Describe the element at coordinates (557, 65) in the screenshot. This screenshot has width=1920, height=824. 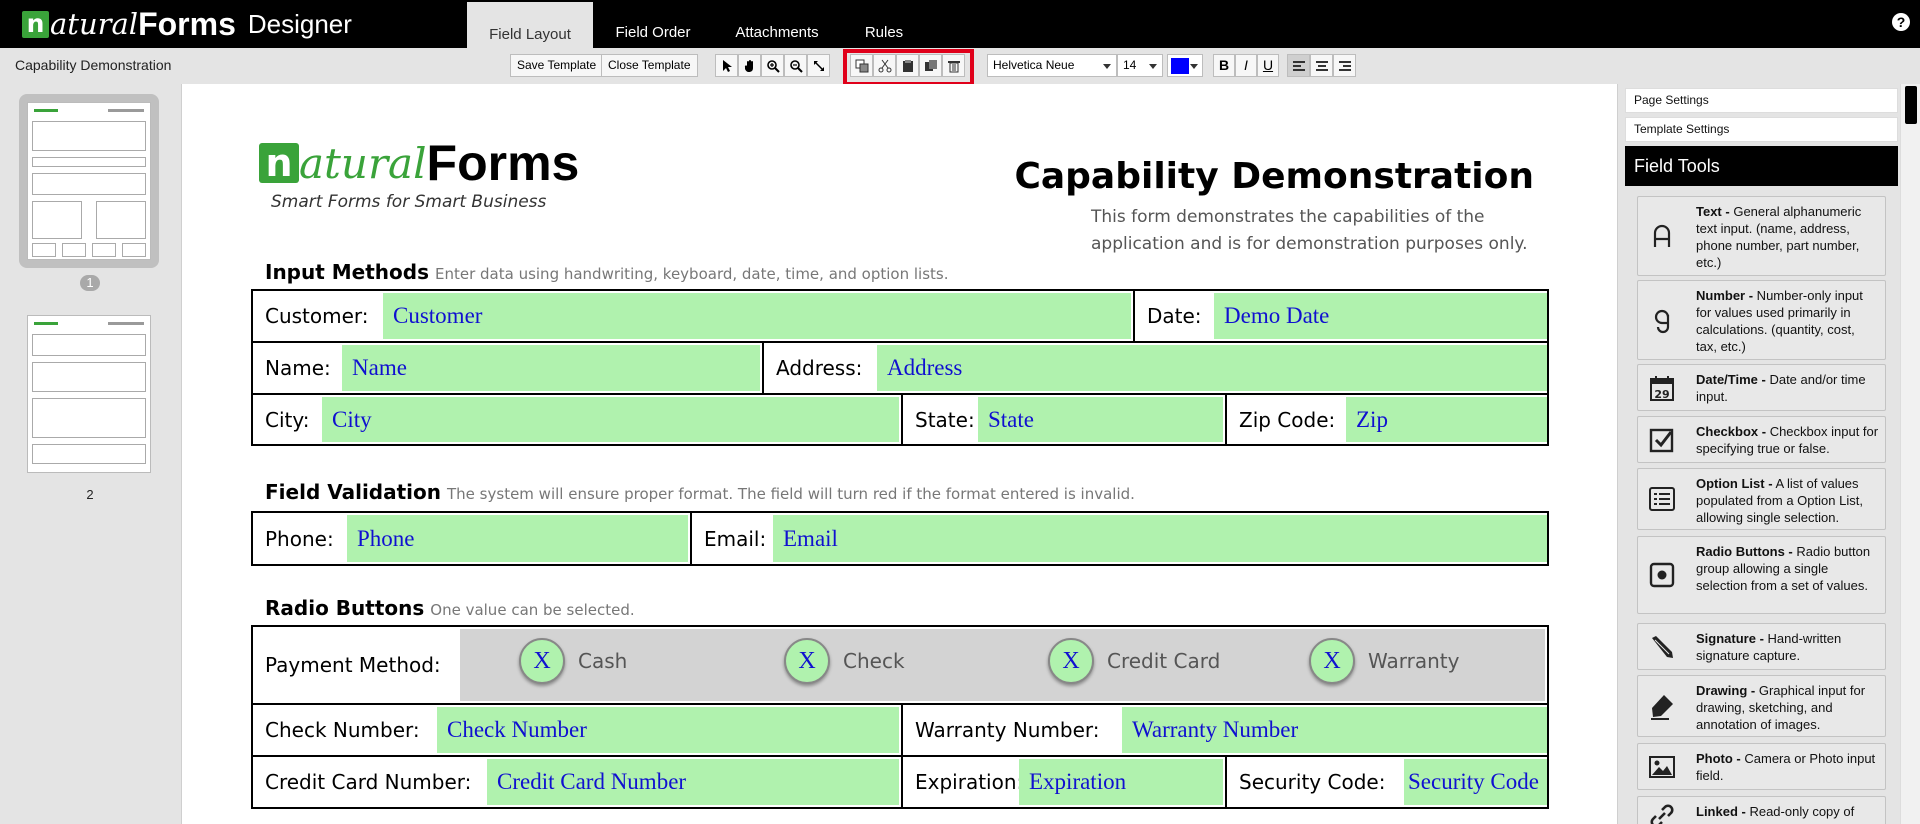
I see `save-template-button: Save Template` at that location.